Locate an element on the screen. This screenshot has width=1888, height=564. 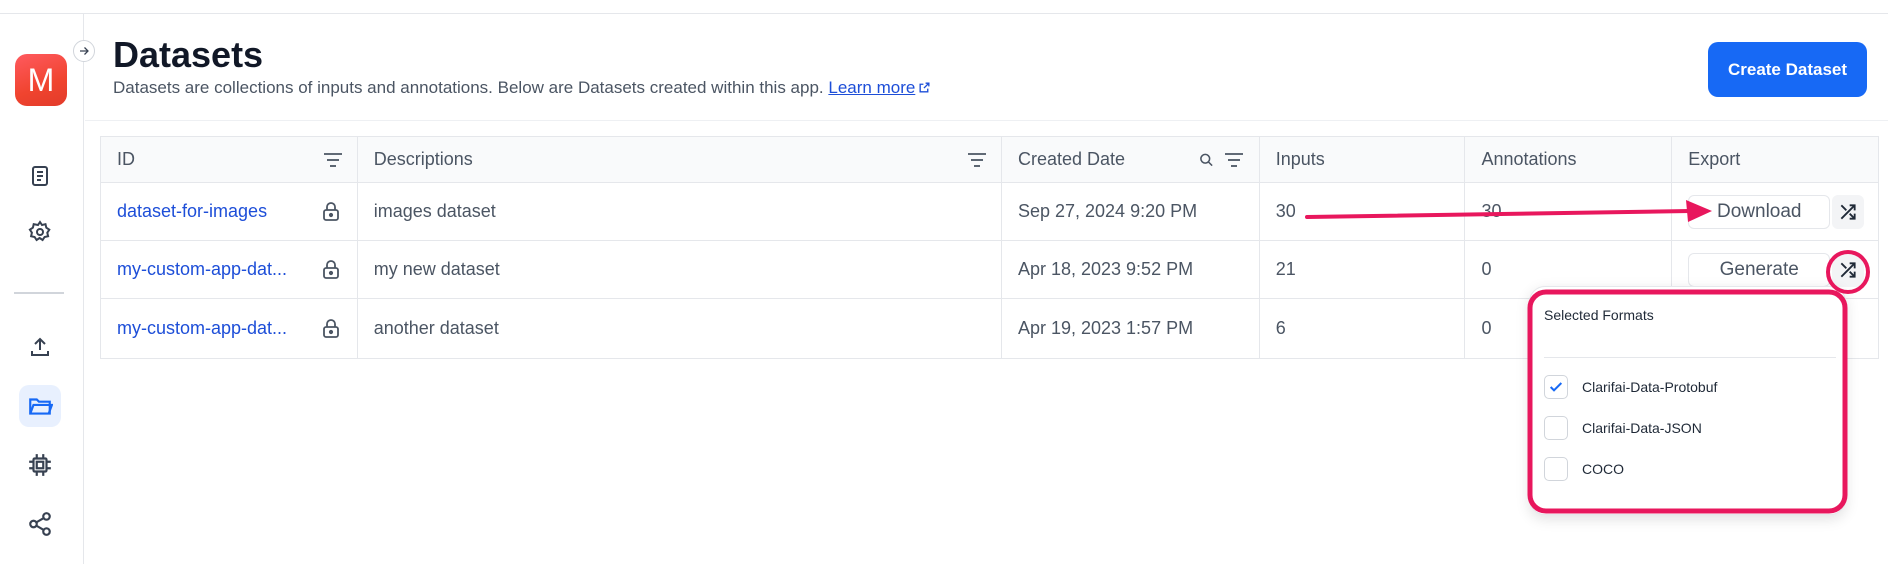
inputs-count: 21 is located at coordinates (1285, 269).